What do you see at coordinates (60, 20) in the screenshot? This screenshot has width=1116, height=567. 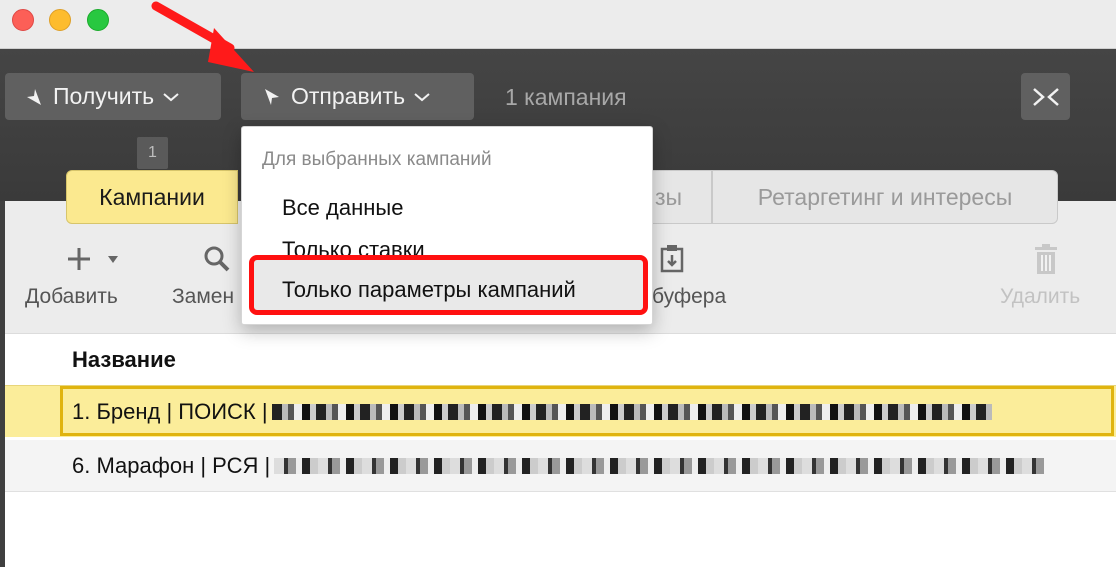 I see `minimize-window-button` at bounding box center [60, 20].